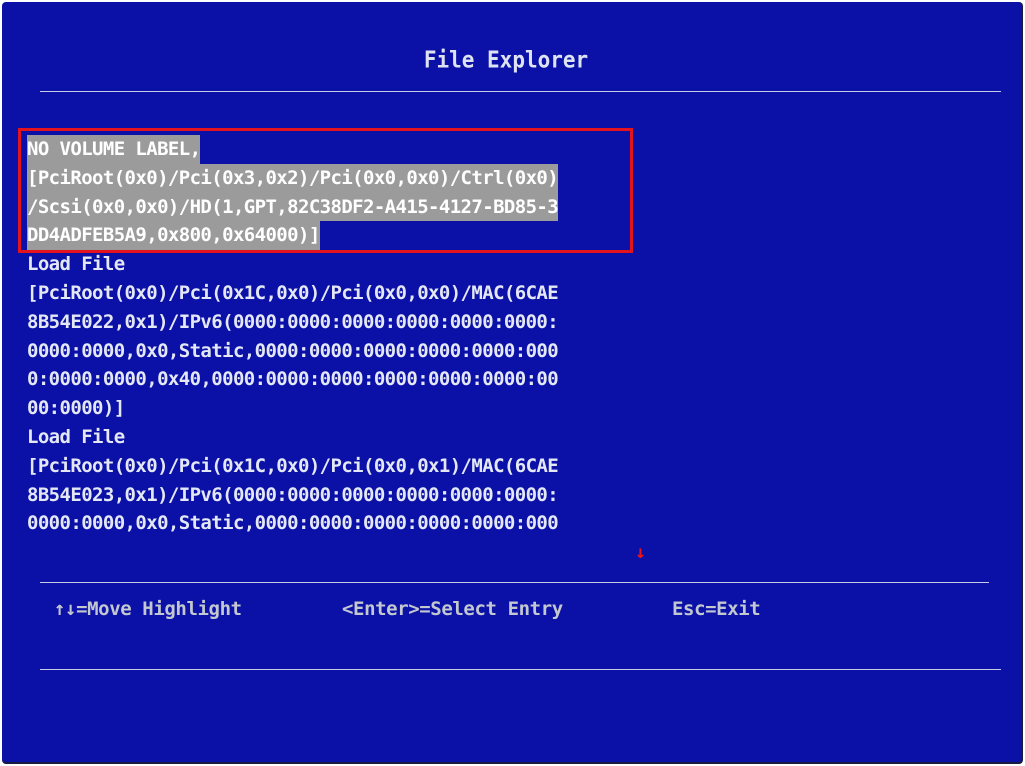 The height and width of the screenshot is (766, 1025). What do you see at coordinates (506, 60) in the screenshot?
I see `page-title: File Explorer` at bounding box center [506, 60].